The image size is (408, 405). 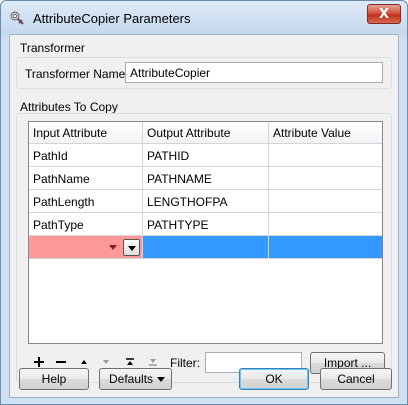 I want to click on input-attribute-cell: PathId, so click(x=86, y=155).